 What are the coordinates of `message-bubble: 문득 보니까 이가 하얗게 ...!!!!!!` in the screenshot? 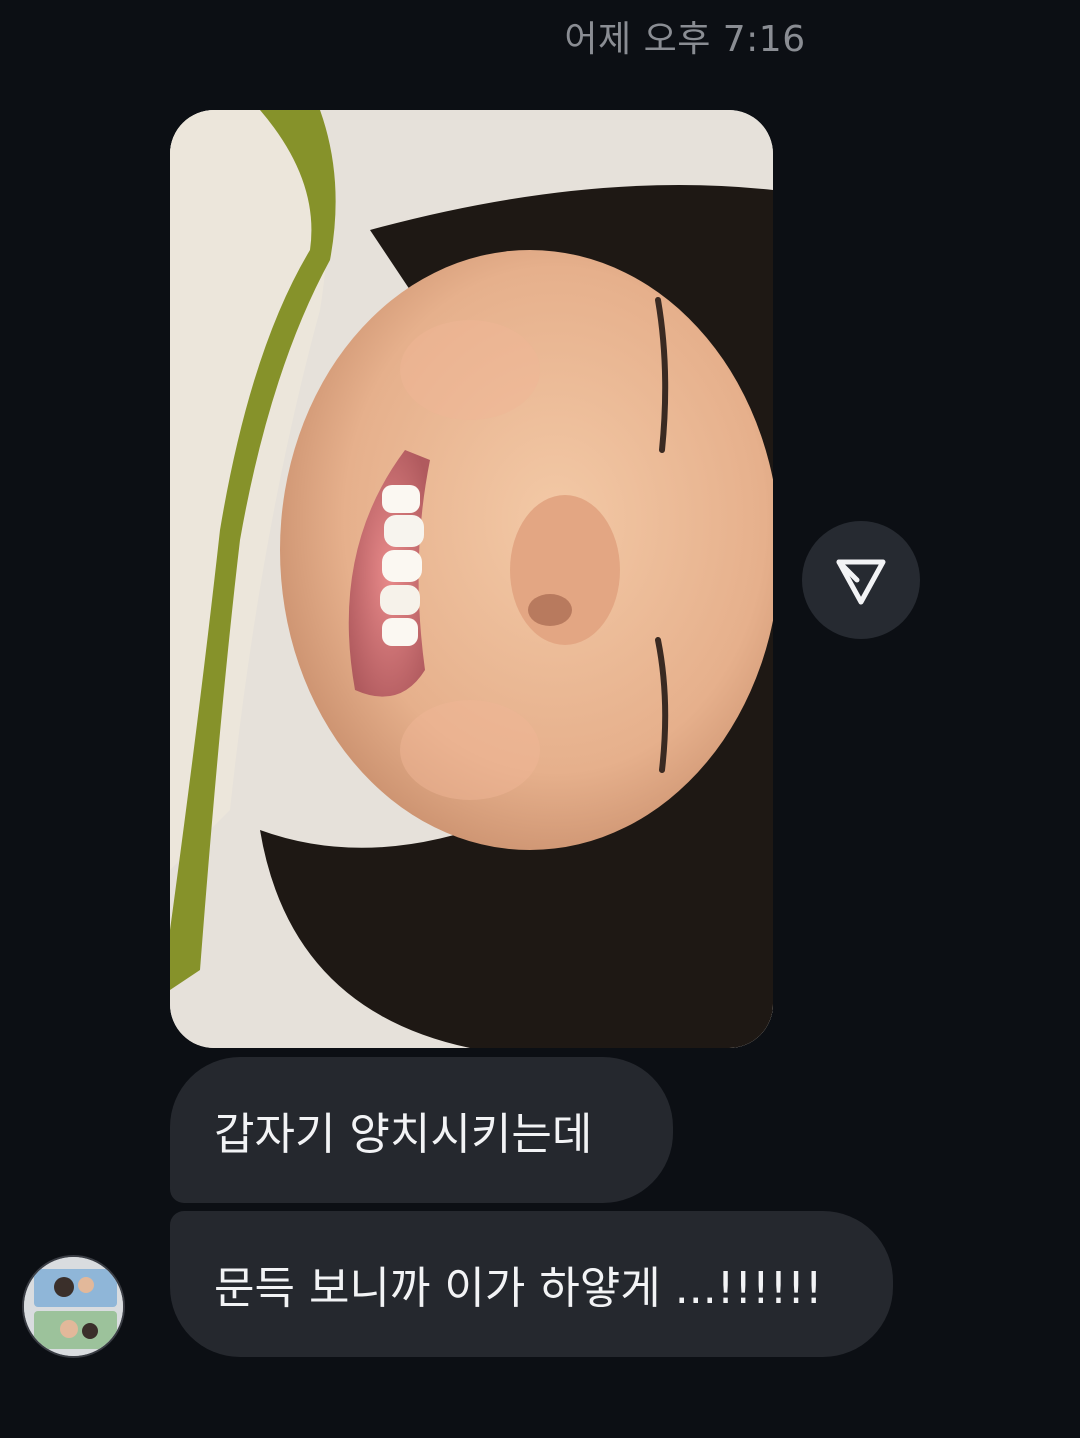 It's located at (531, 1284).